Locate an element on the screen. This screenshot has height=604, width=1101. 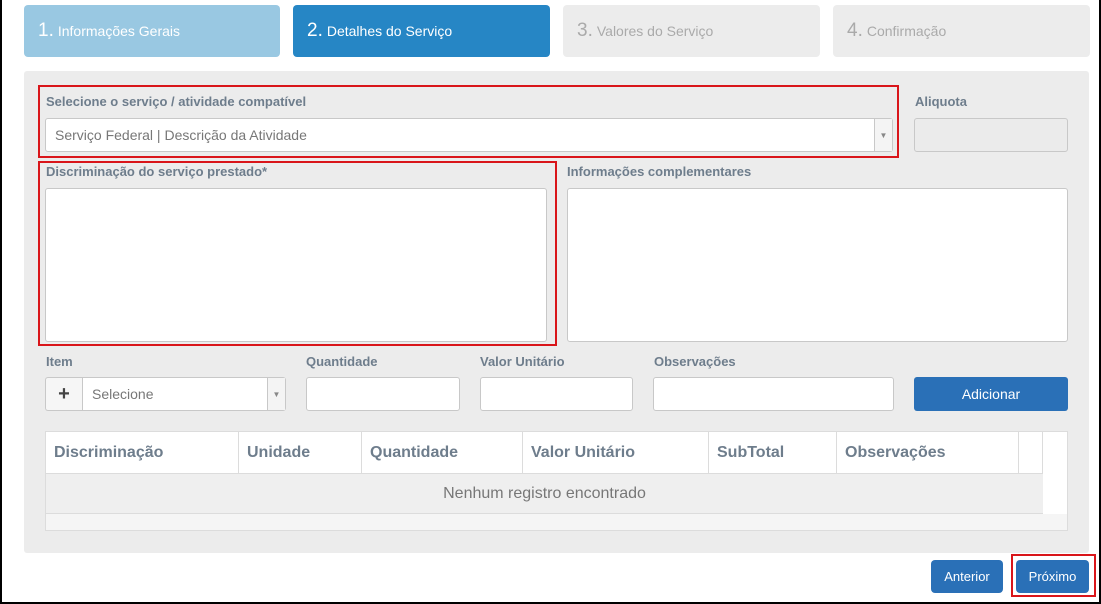
observacoes-input is located at coordinates (773, 394).